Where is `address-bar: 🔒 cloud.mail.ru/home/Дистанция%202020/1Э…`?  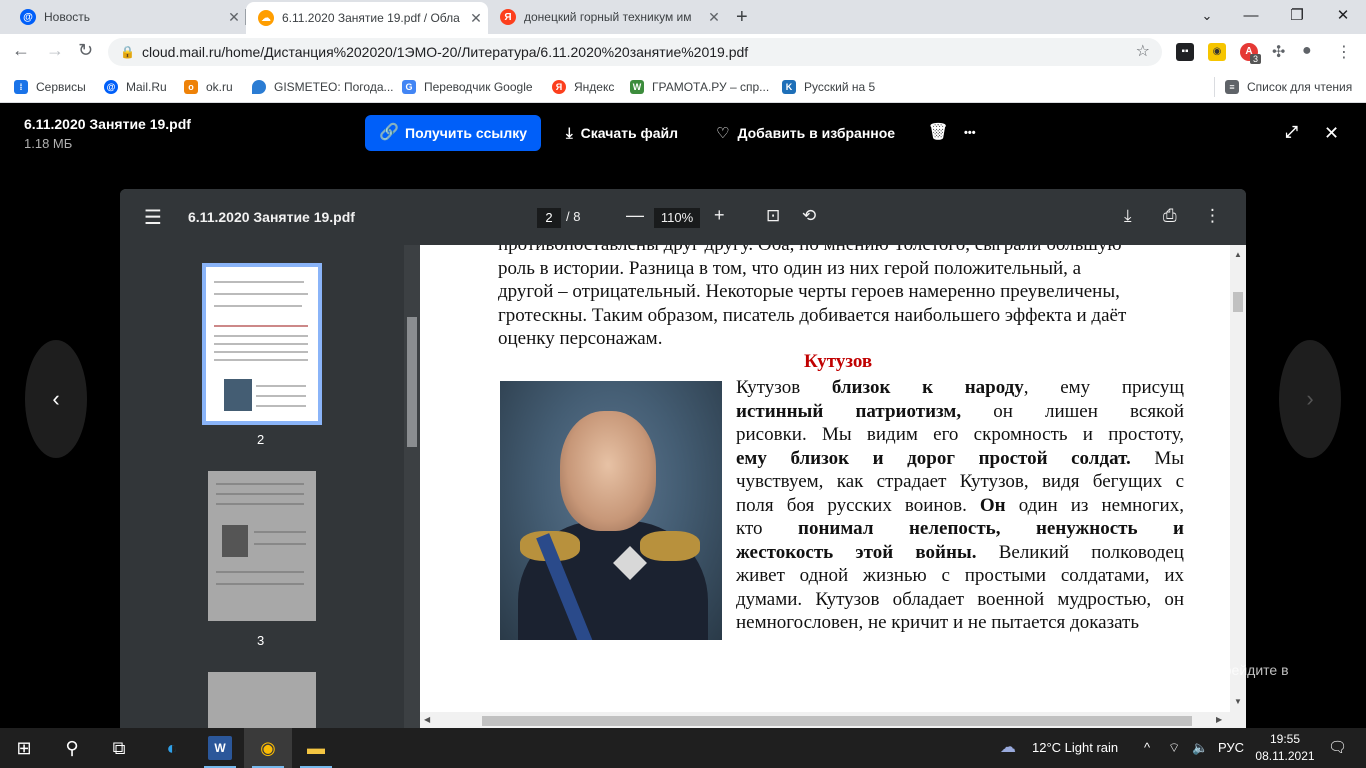 address-bar: 🔒 cloud.mail.ru/home/Дистанция%202020/1Э… is located at coordinates (635, 52).